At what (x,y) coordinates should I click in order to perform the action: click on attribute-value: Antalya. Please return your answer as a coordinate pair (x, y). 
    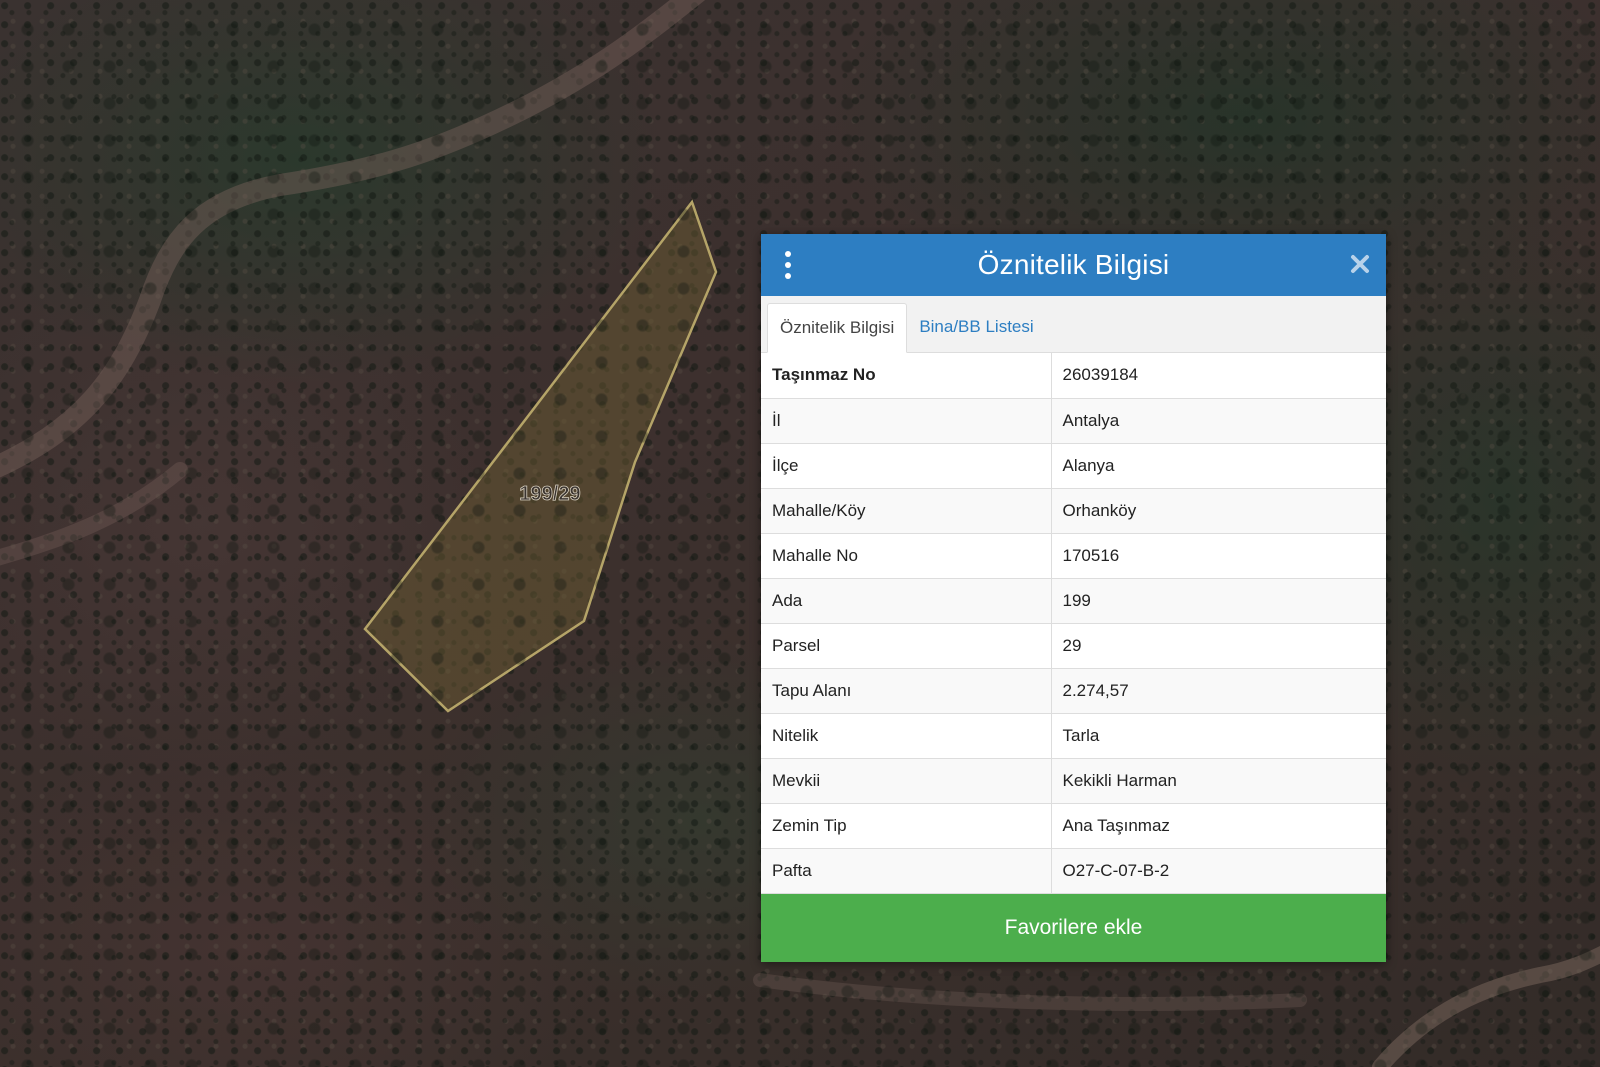
    Looking at the image, I should click on (1218, 421).